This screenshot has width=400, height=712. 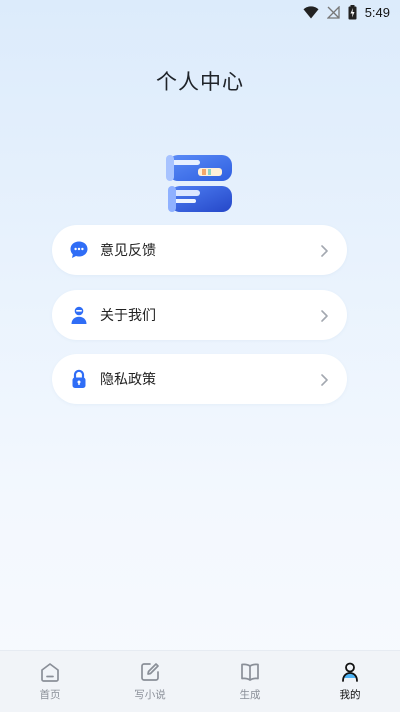 I want to click on user-icon, so click(x=350, y=672).